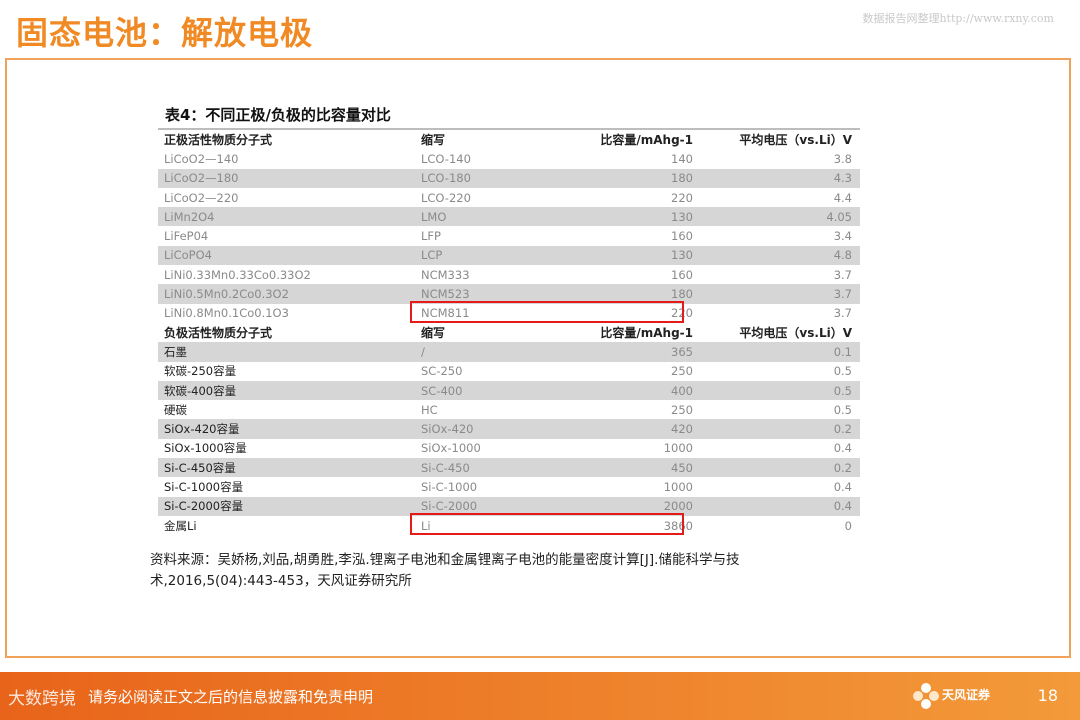  Describe the element at coordinates (165, 33) in the screenshot. I see `page-title: 固态电池：解放电极` at that location.